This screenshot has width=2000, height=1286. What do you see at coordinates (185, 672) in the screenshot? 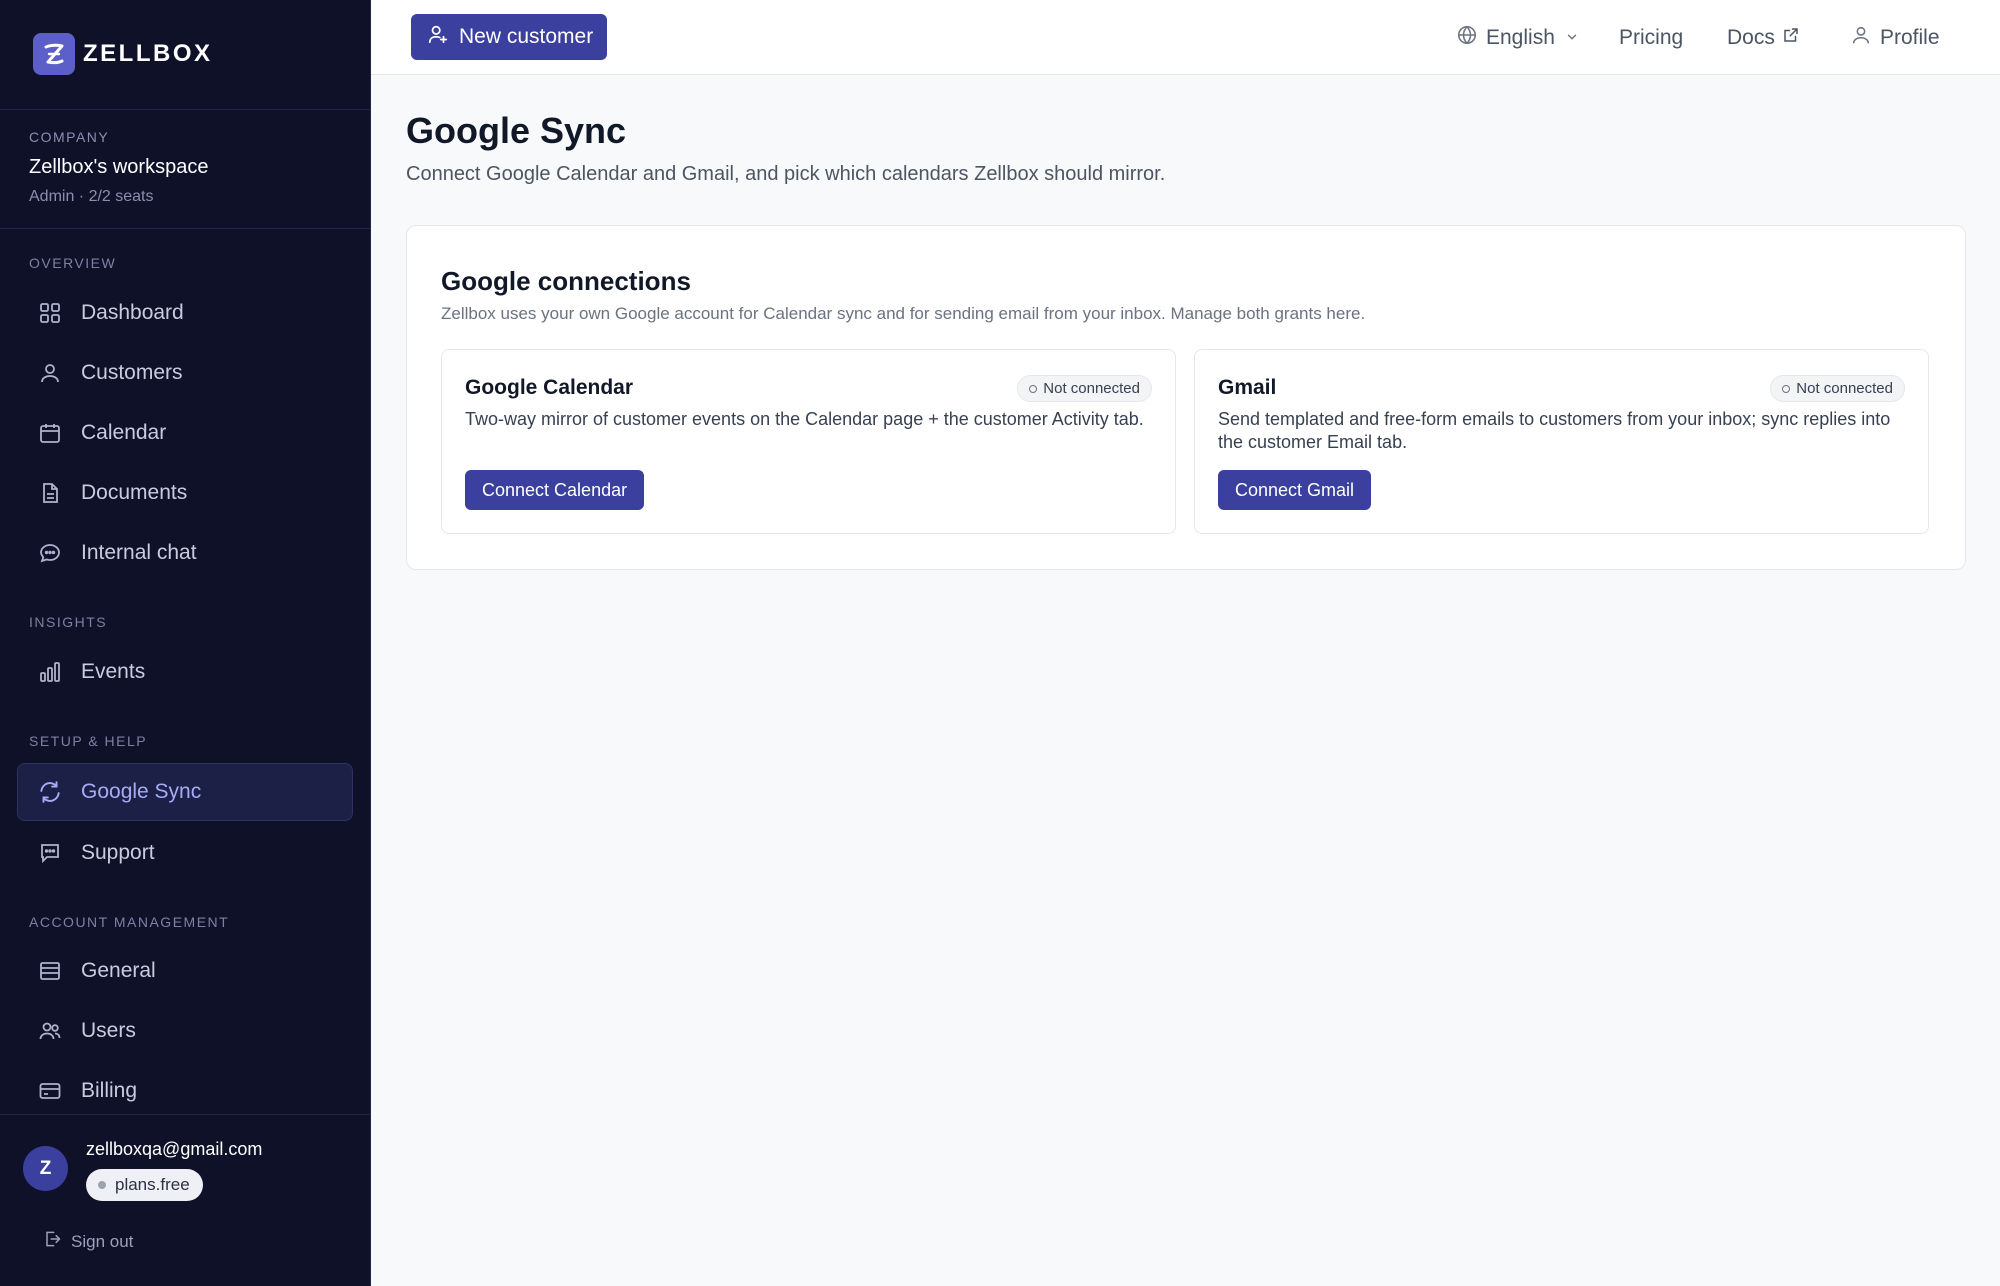
I see `sidebar-item-events: Events` at bounding box center [185, 672].